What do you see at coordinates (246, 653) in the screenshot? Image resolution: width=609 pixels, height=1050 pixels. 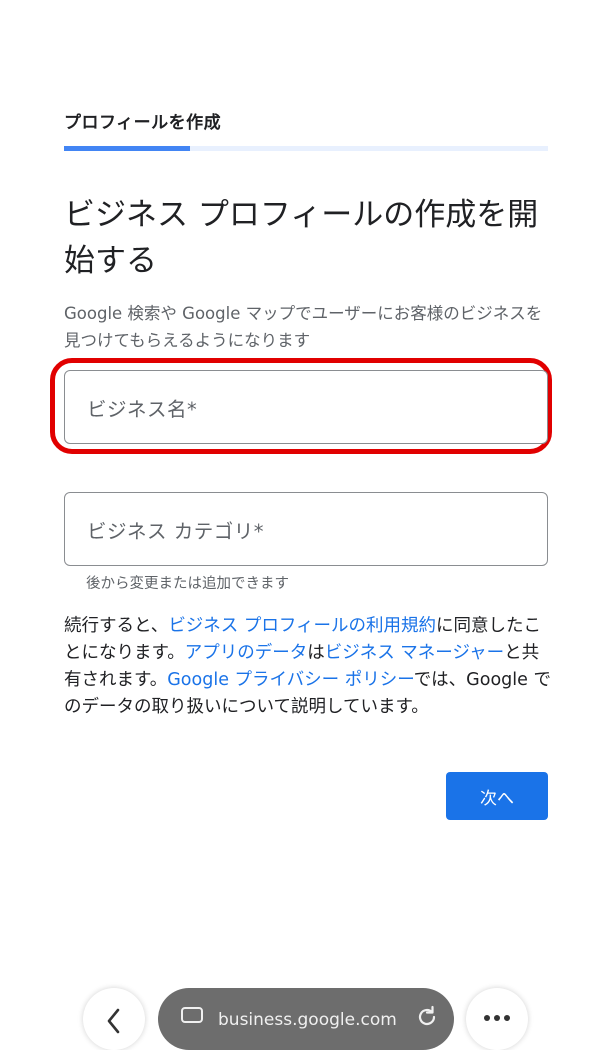 I see `app-data-link: アプリのデータ` at bounding box center [246, 653].